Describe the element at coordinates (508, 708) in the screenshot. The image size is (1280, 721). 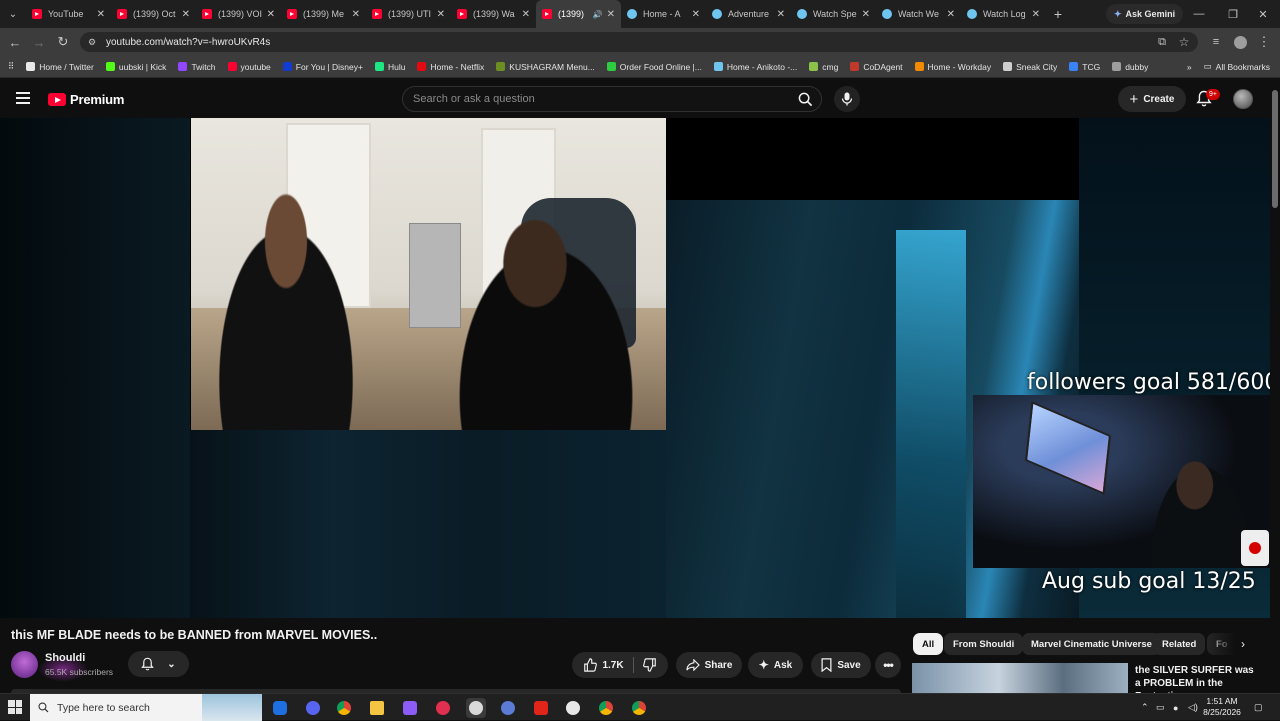
I see `app-icon` at that location.